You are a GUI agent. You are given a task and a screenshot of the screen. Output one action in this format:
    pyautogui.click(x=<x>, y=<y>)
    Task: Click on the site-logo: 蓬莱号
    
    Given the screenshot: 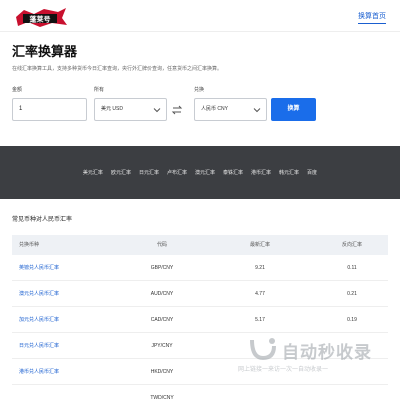 What is the action you would take?
    pyautogui.click(x=41, y=17)
    